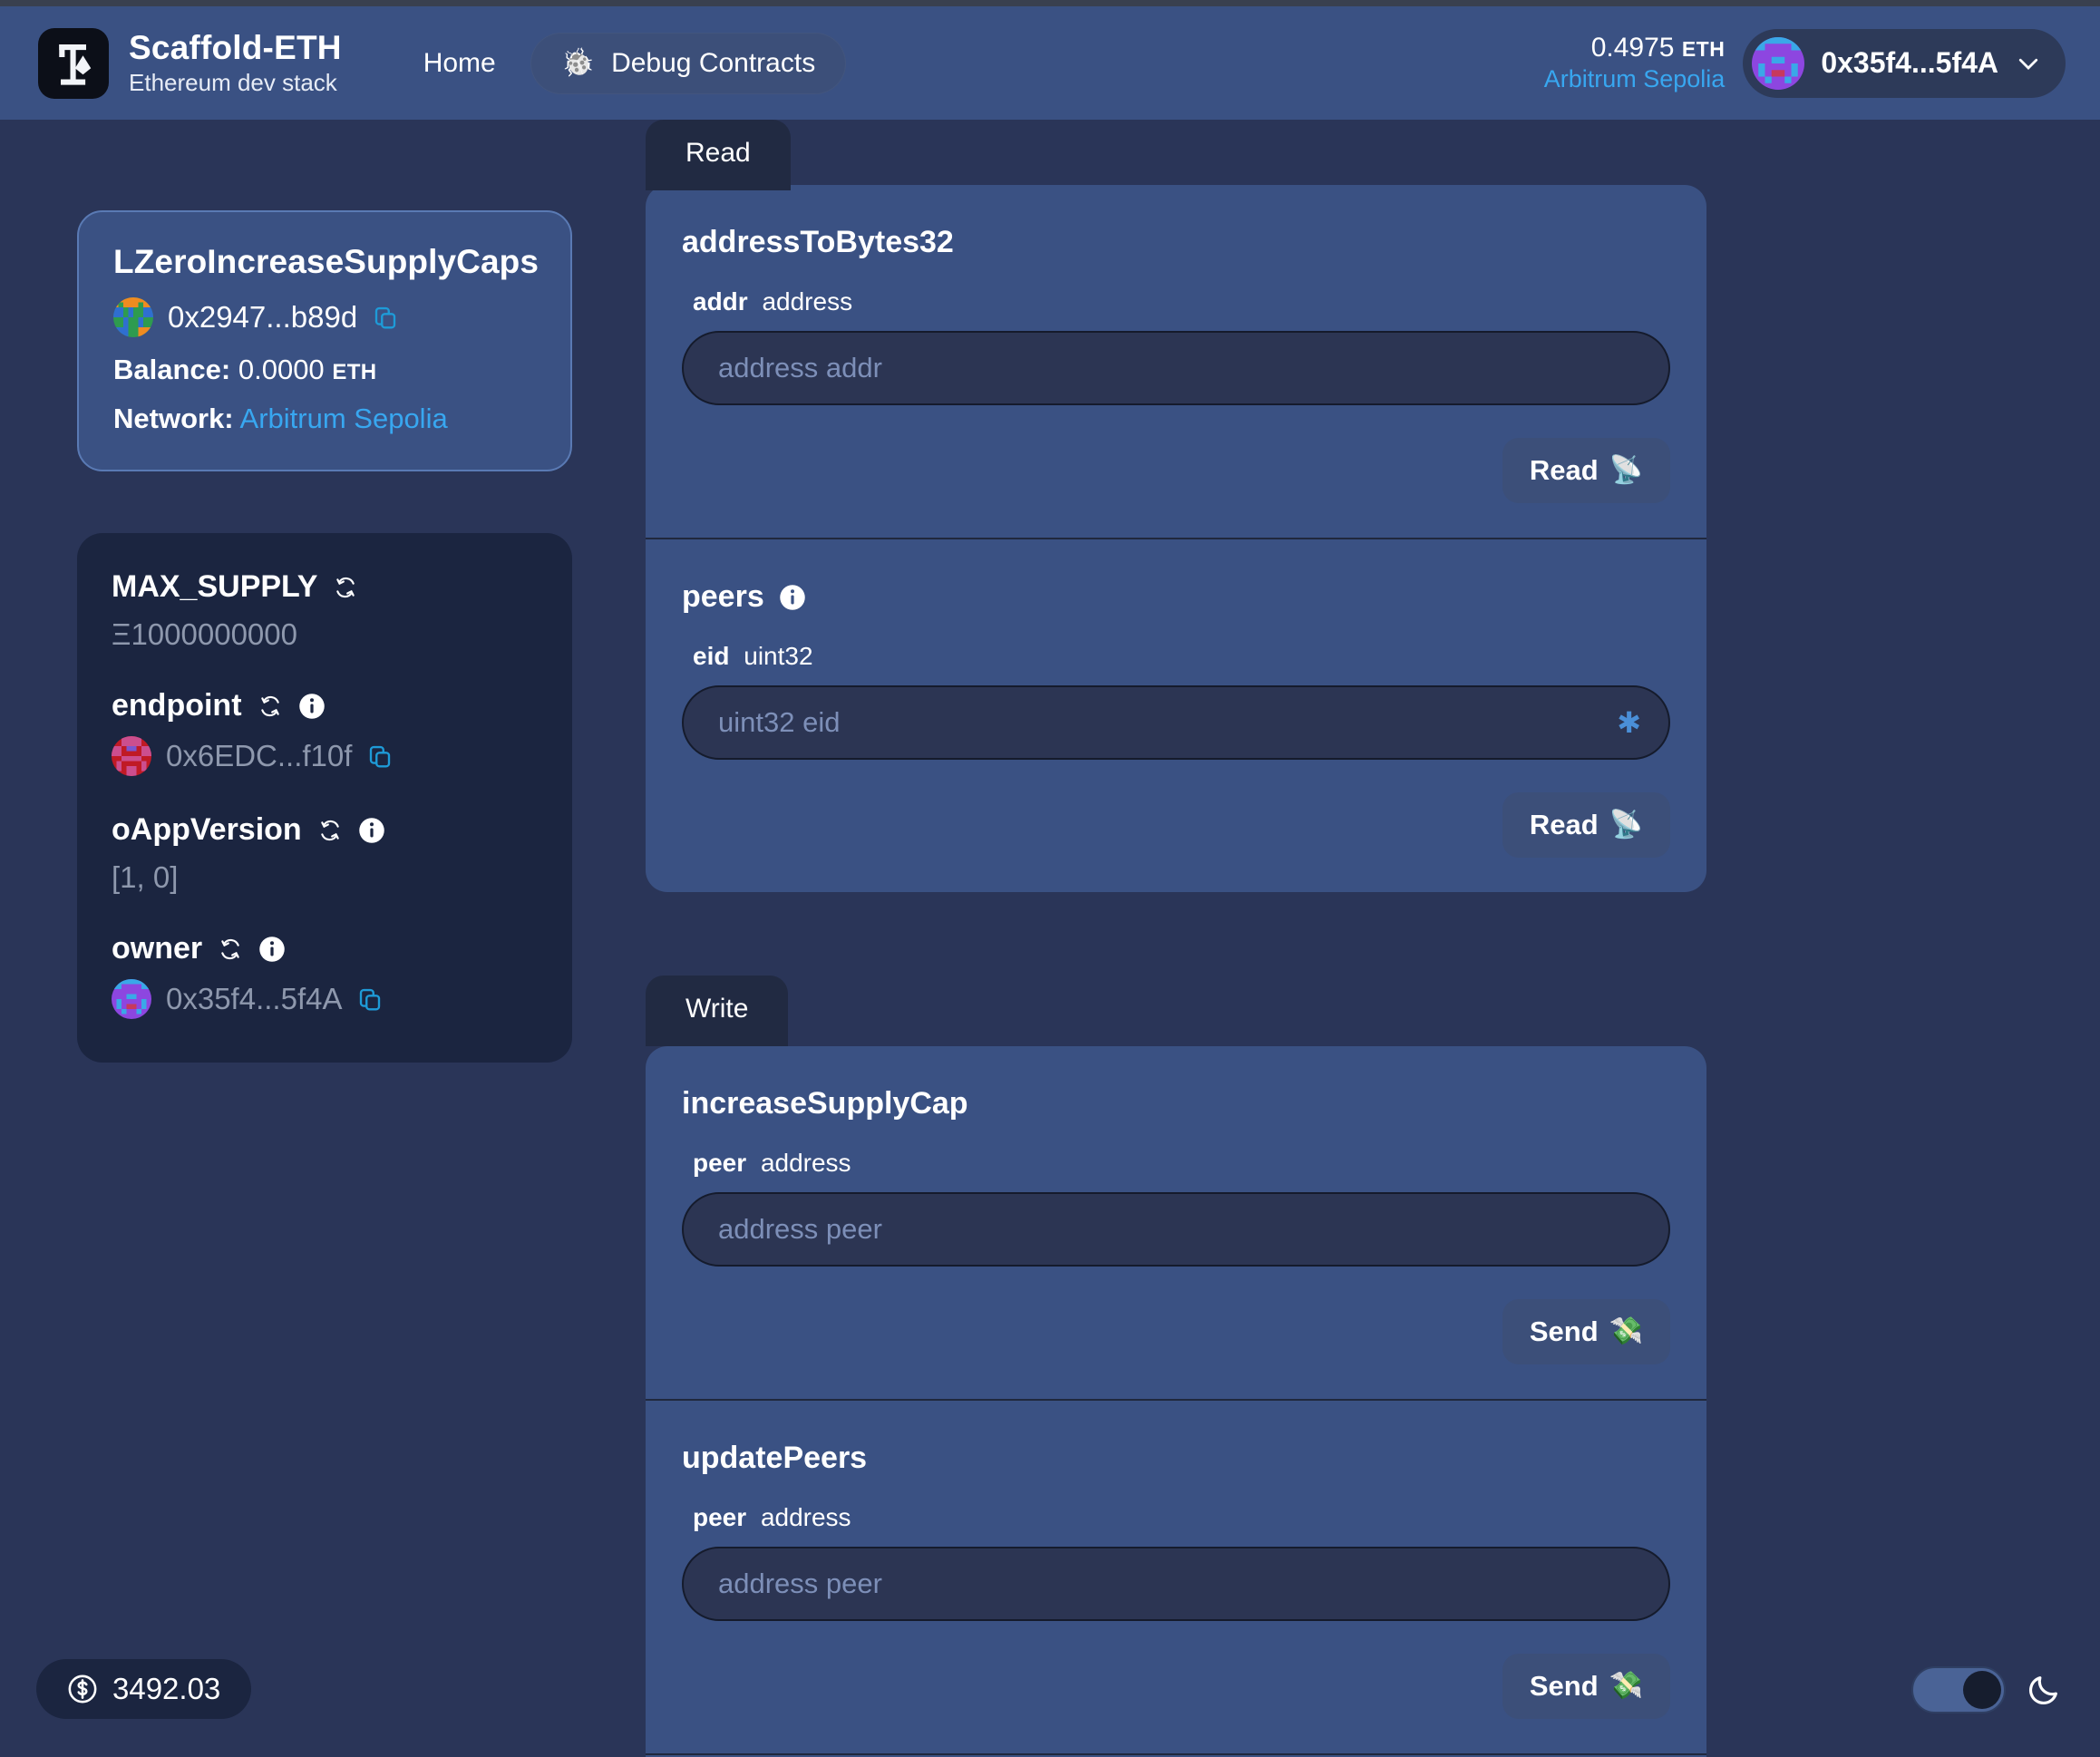 The width and height of the screenshot is (2100, 1757). I want to click on brand: Scaffold-ETH Ethereum dev stack, so click(190, 63).